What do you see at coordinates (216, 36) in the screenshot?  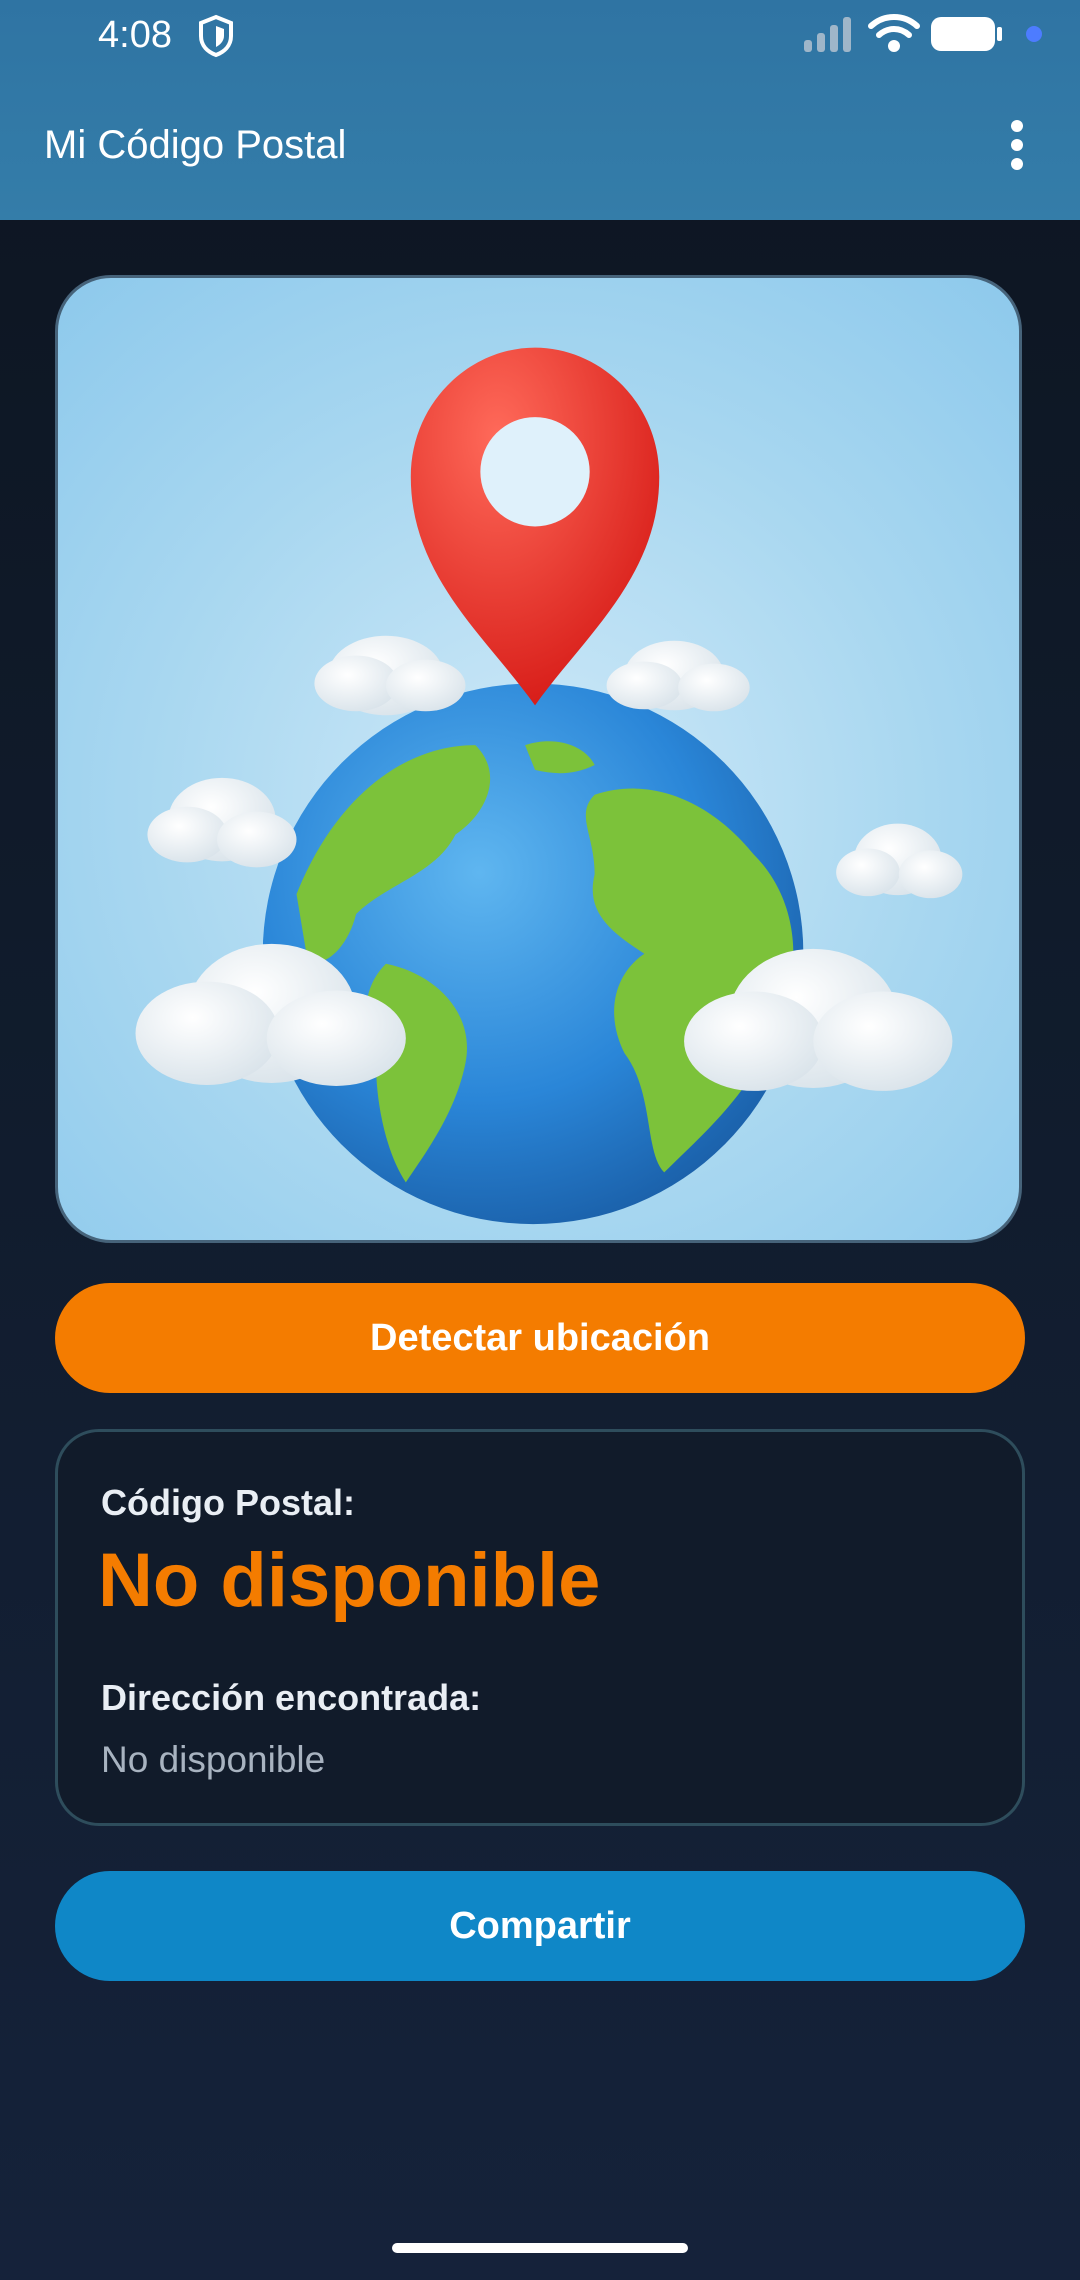 I see `shield-icon` at bounding box center [216, 36].